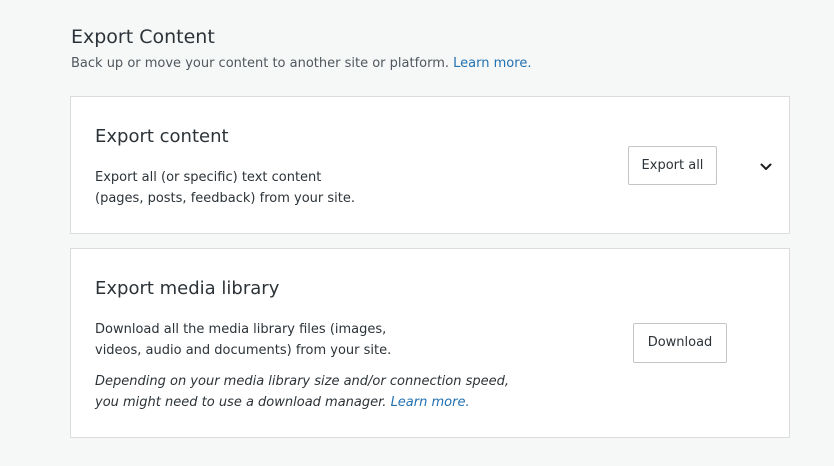  Describe the element at coordinates (143, 37) in the screenshot. I see `page-title: Export Content` at that location.